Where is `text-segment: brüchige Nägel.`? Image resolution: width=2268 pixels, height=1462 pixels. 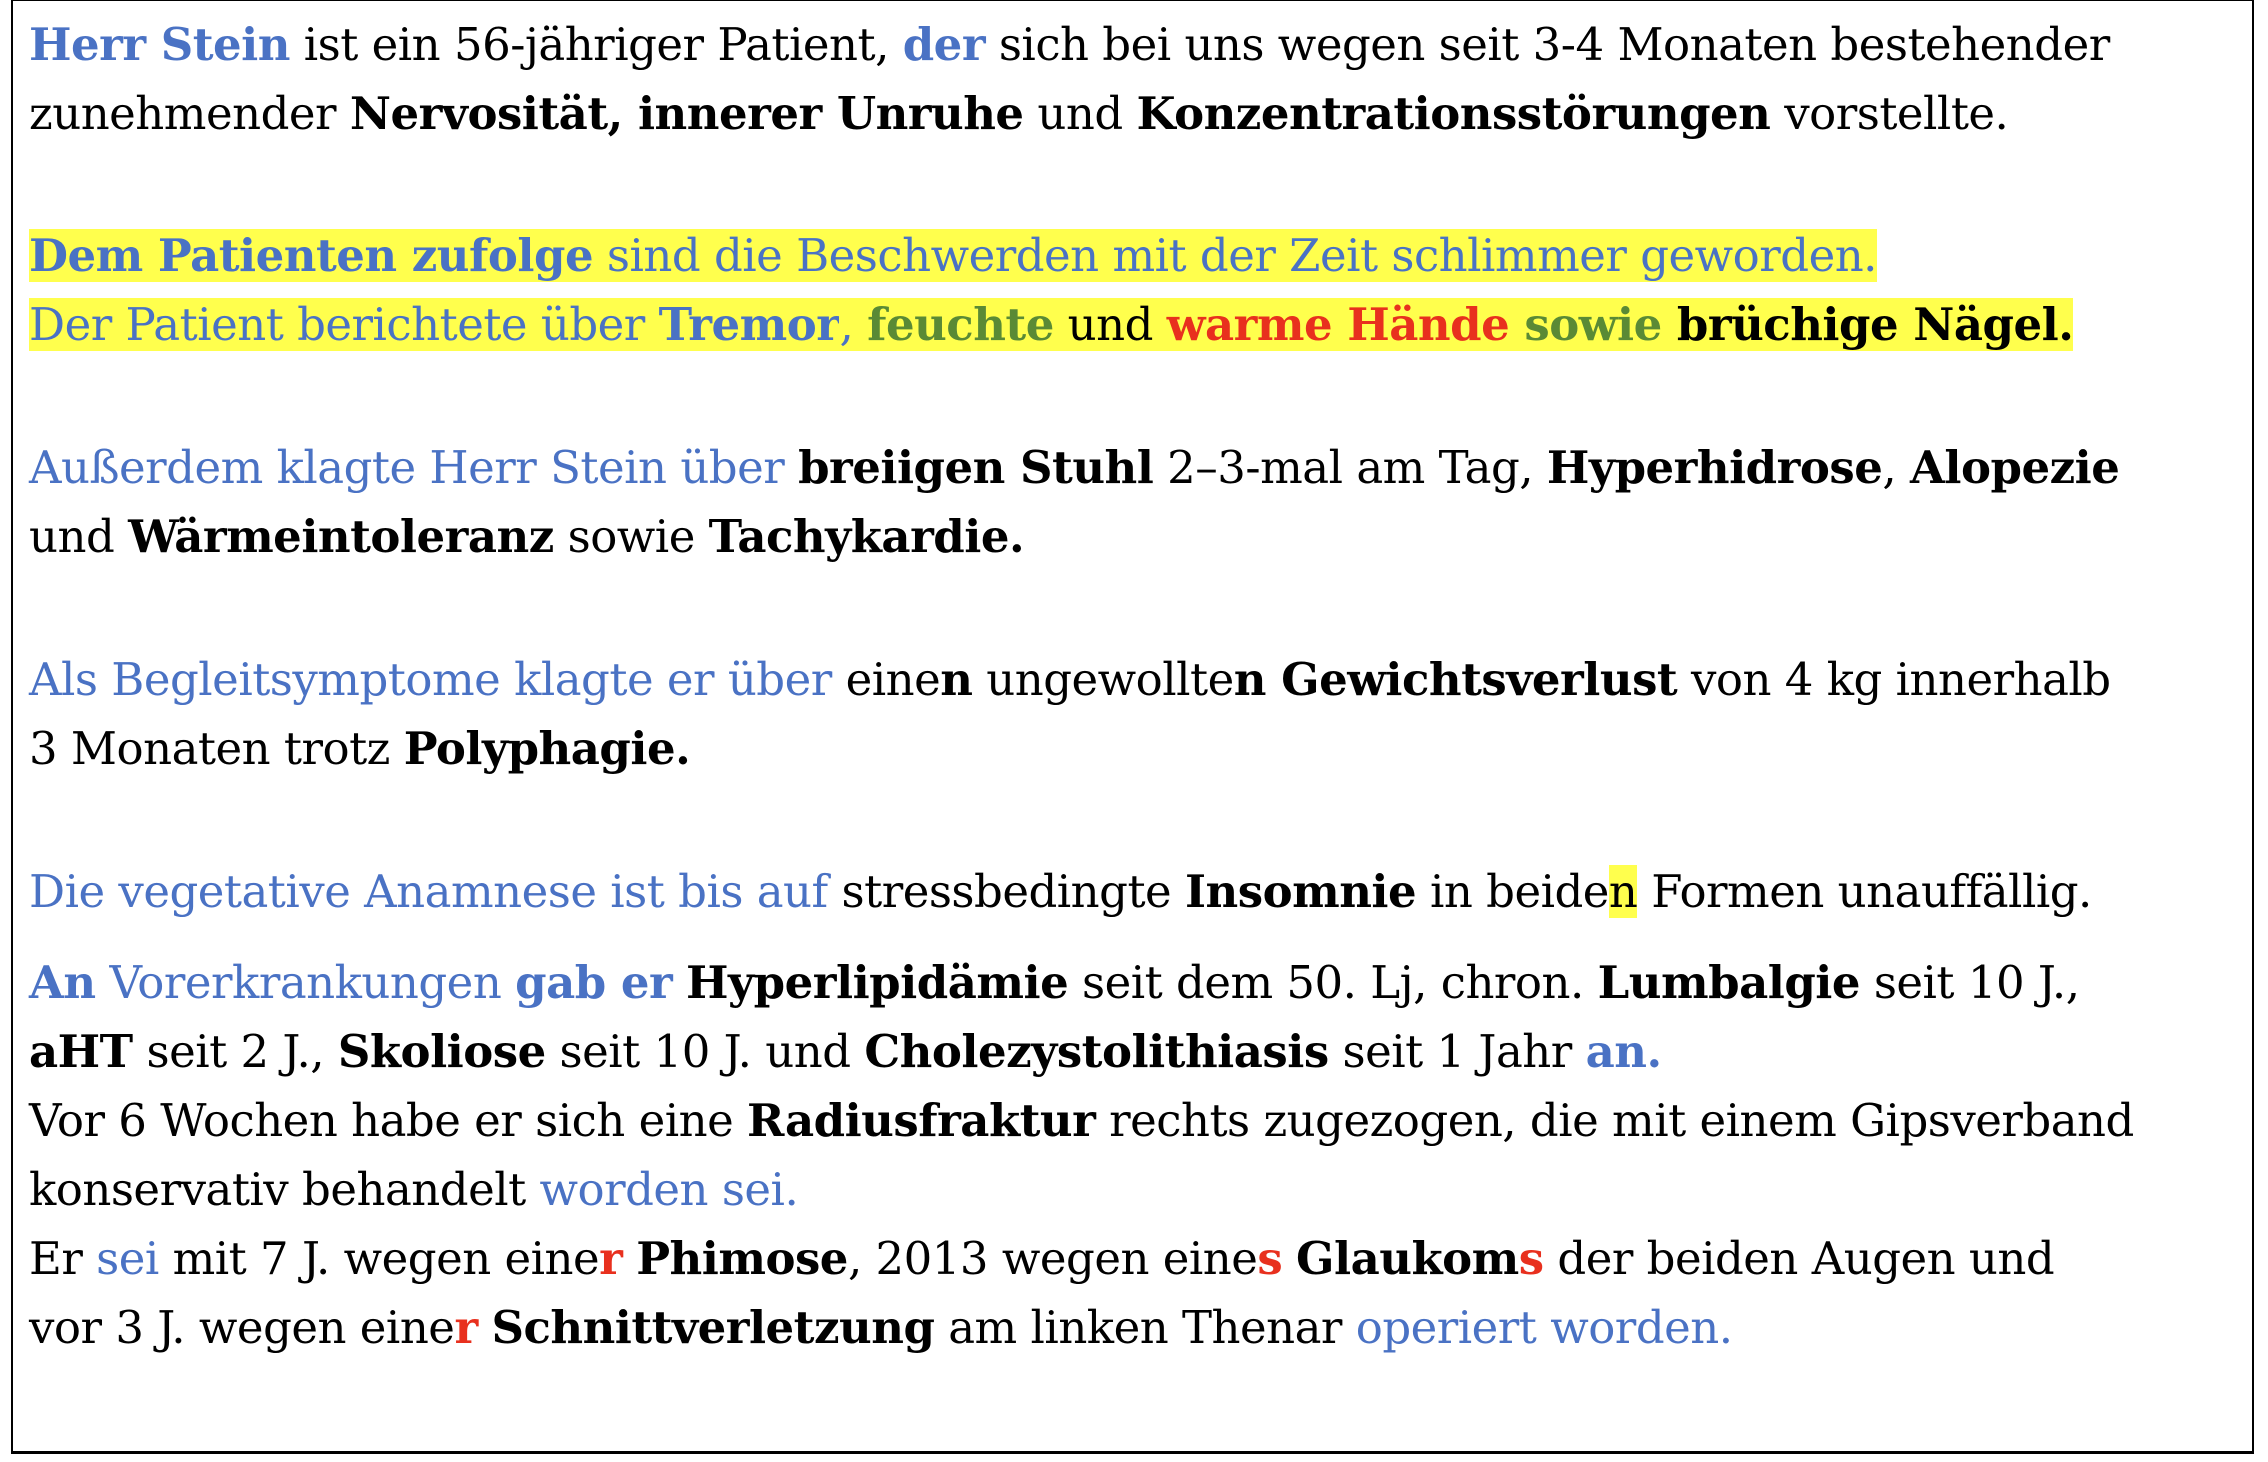
text-segment: brüchige Nägel. is located at coordinates (1875, 324).